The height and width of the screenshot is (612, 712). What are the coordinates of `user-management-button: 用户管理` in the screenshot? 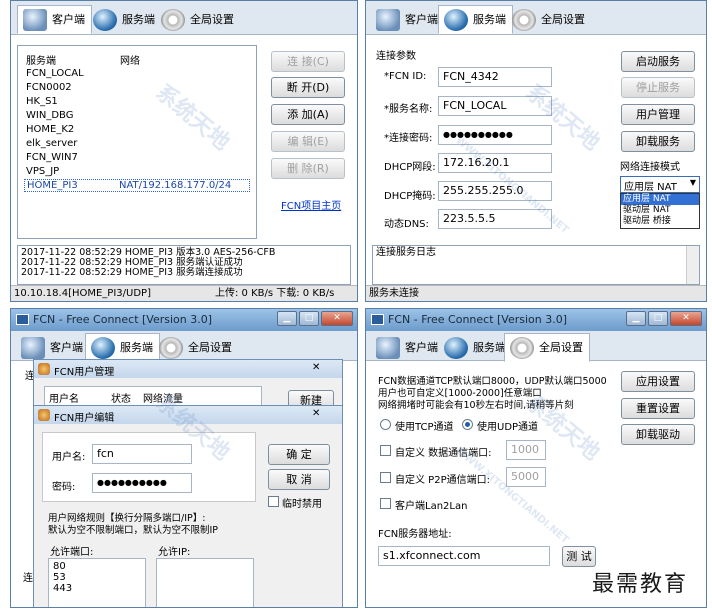 It's located at (658, 114).